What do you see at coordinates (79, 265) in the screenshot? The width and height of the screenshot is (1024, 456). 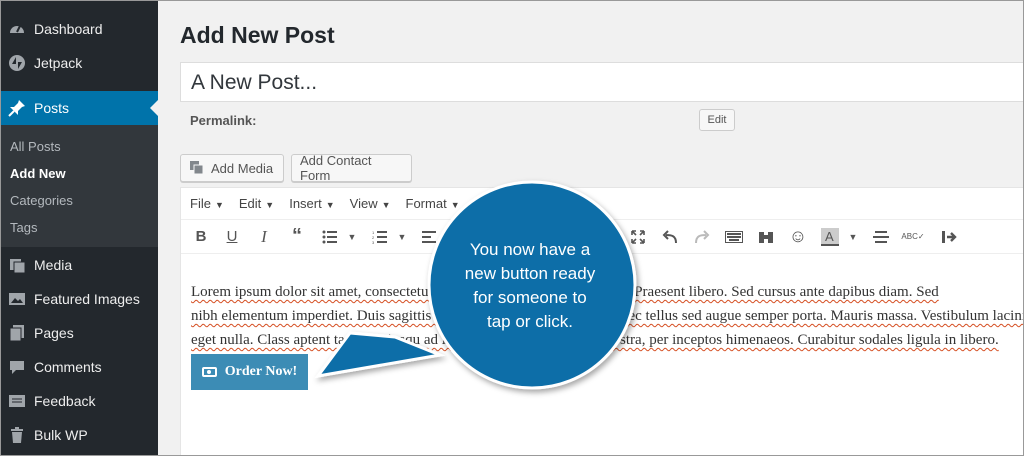 I see `sidebar-item-media: Media` at bounding box center [79, 265].